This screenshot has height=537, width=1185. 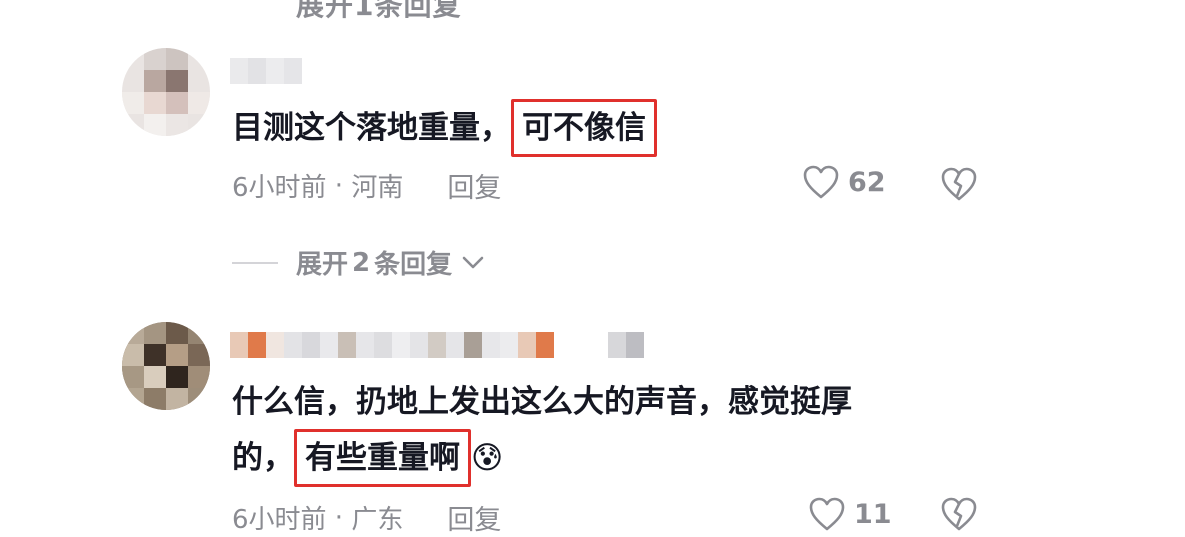 I want to click on highlight-box: 可不像信, so click(x=584, y=128).